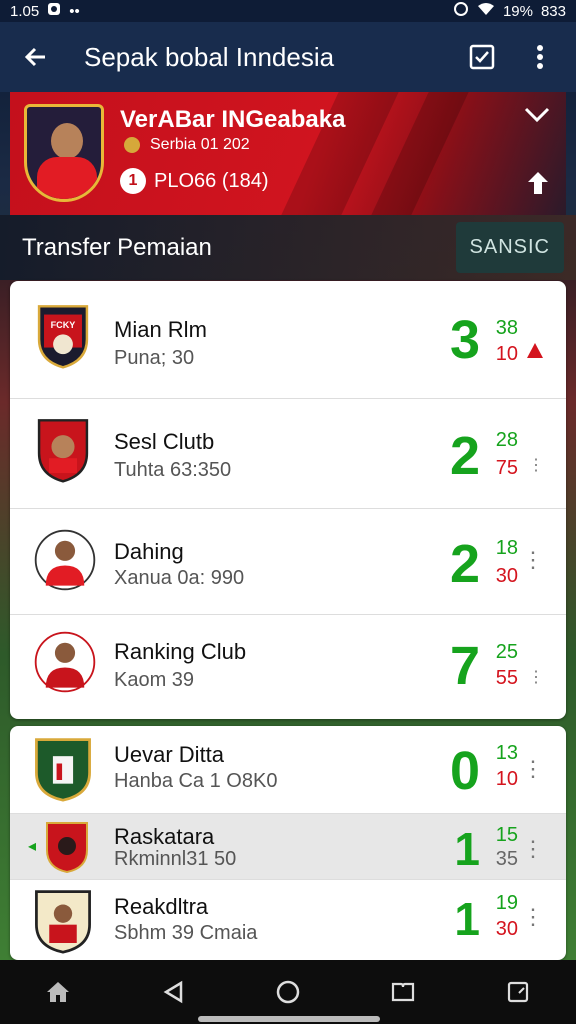 This screenshot has height=1024, width=576. I want to click on list-item: Reakdltra Sbhm 39 Cmaia 1 19 30 ⋮, so click(288, 920).